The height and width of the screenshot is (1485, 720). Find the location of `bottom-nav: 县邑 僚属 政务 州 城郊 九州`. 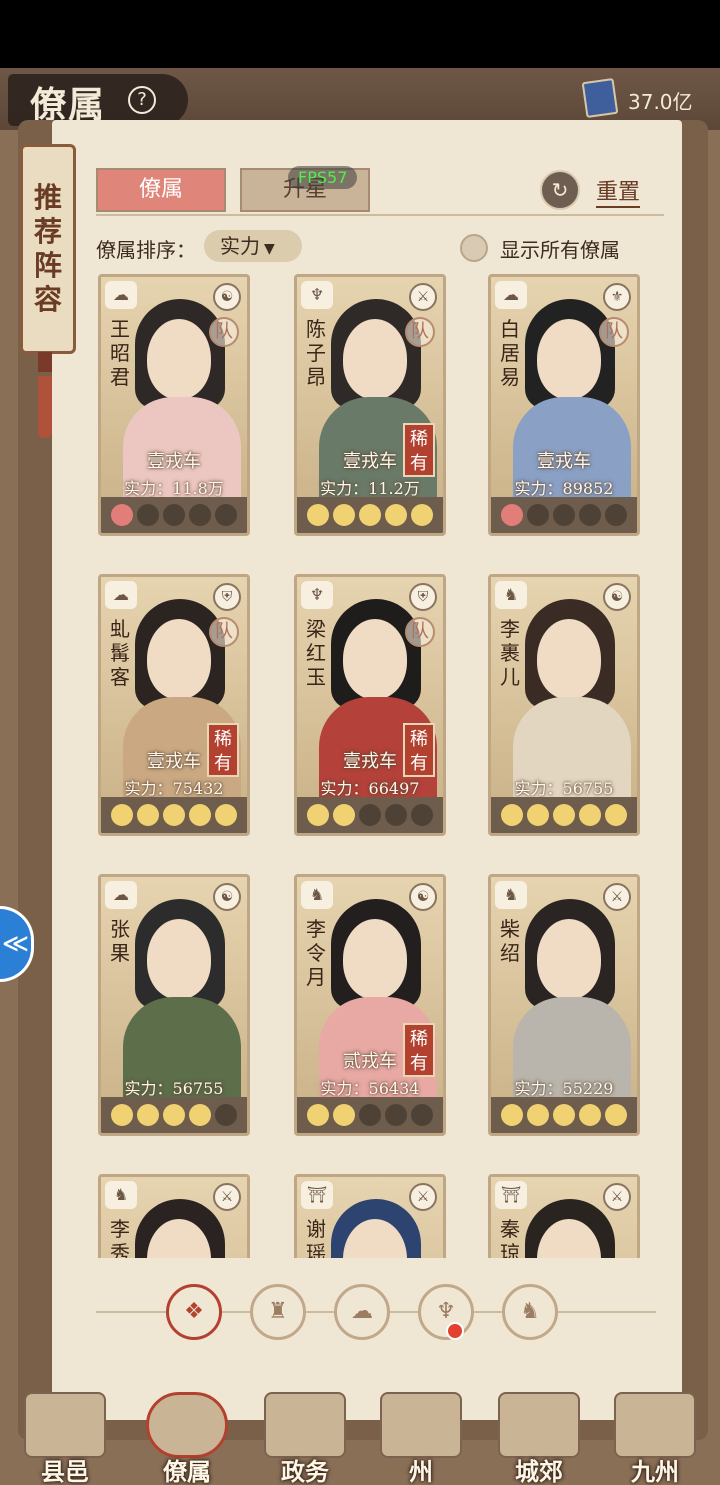

bottom-nav: 县邑 僚属 政务 州 城郊 九州 is located at coordinates (360, 1437).